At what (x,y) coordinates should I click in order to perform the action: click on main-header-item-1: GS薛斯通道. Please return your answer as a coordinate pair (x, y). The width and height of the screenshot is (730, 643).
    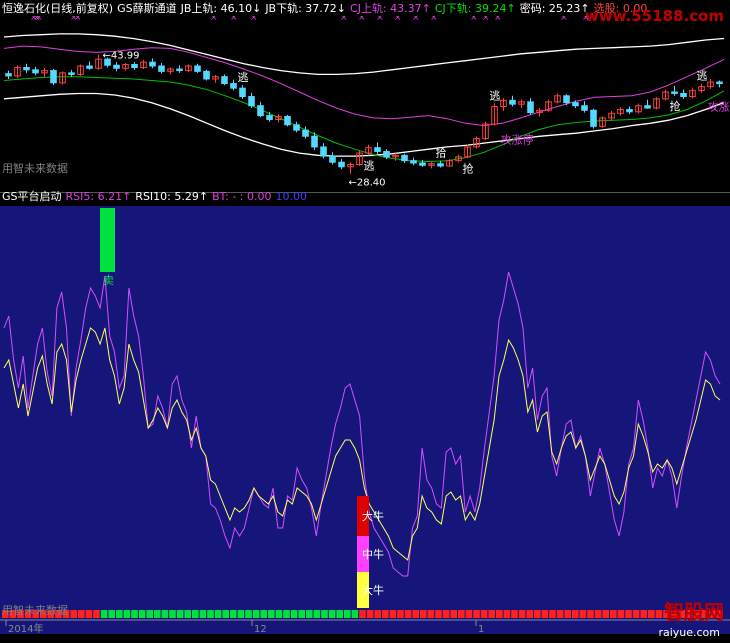
    Looking at the image, I should click on (147, 8).